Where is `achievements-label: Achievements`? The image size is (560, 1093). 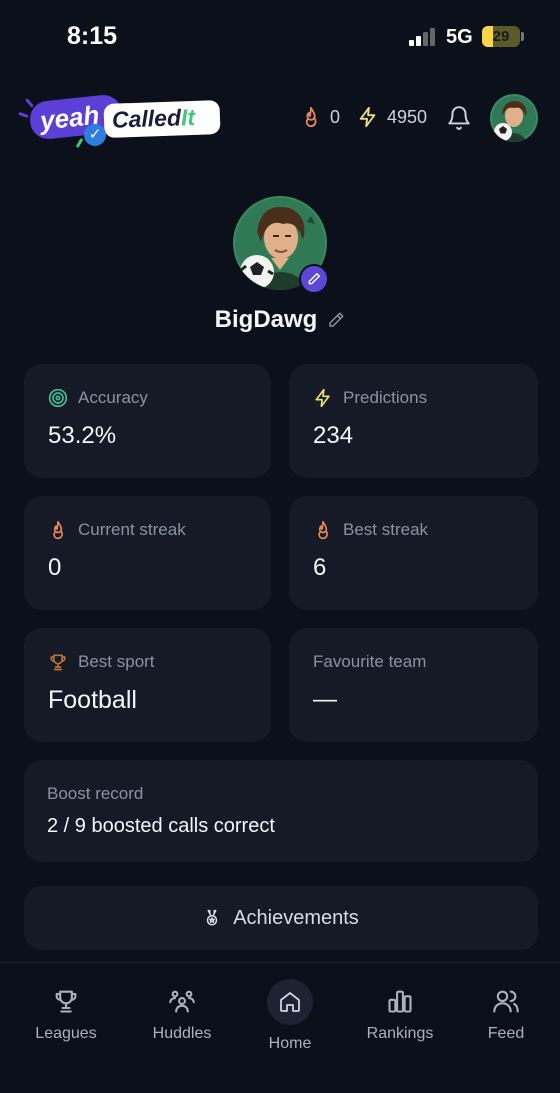 achievements-label: Achievements is located at coordinates (296, 917).